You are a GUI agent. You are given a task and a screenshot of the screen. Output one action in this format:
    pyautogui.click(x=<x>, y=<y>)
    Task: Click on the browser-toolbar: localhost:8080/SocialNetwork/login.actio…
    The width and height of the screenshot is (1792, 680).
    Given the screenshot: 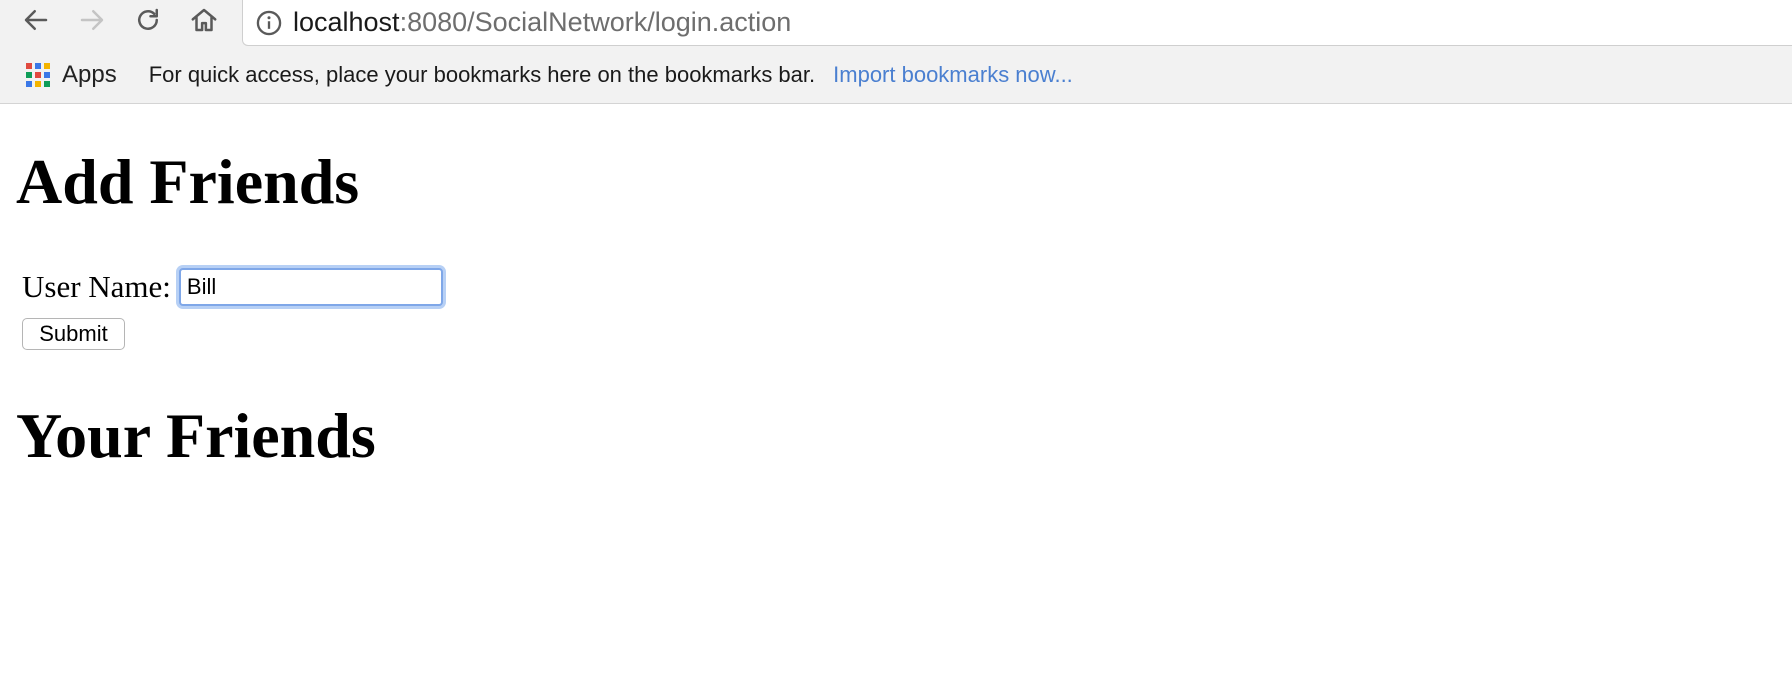 What is the action you would take?
    pyautogui.click(x=896, y=23)
    